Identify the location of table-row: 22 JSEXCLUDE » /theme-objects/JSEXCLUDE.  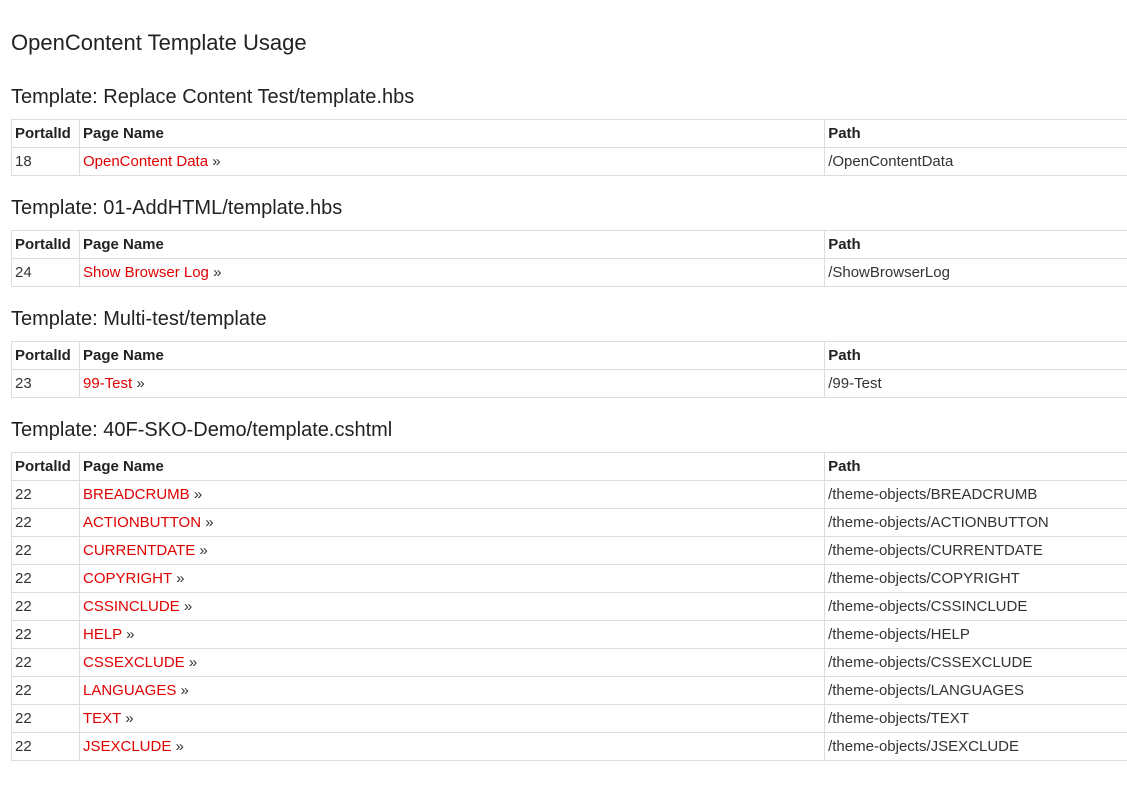
(569, 746).